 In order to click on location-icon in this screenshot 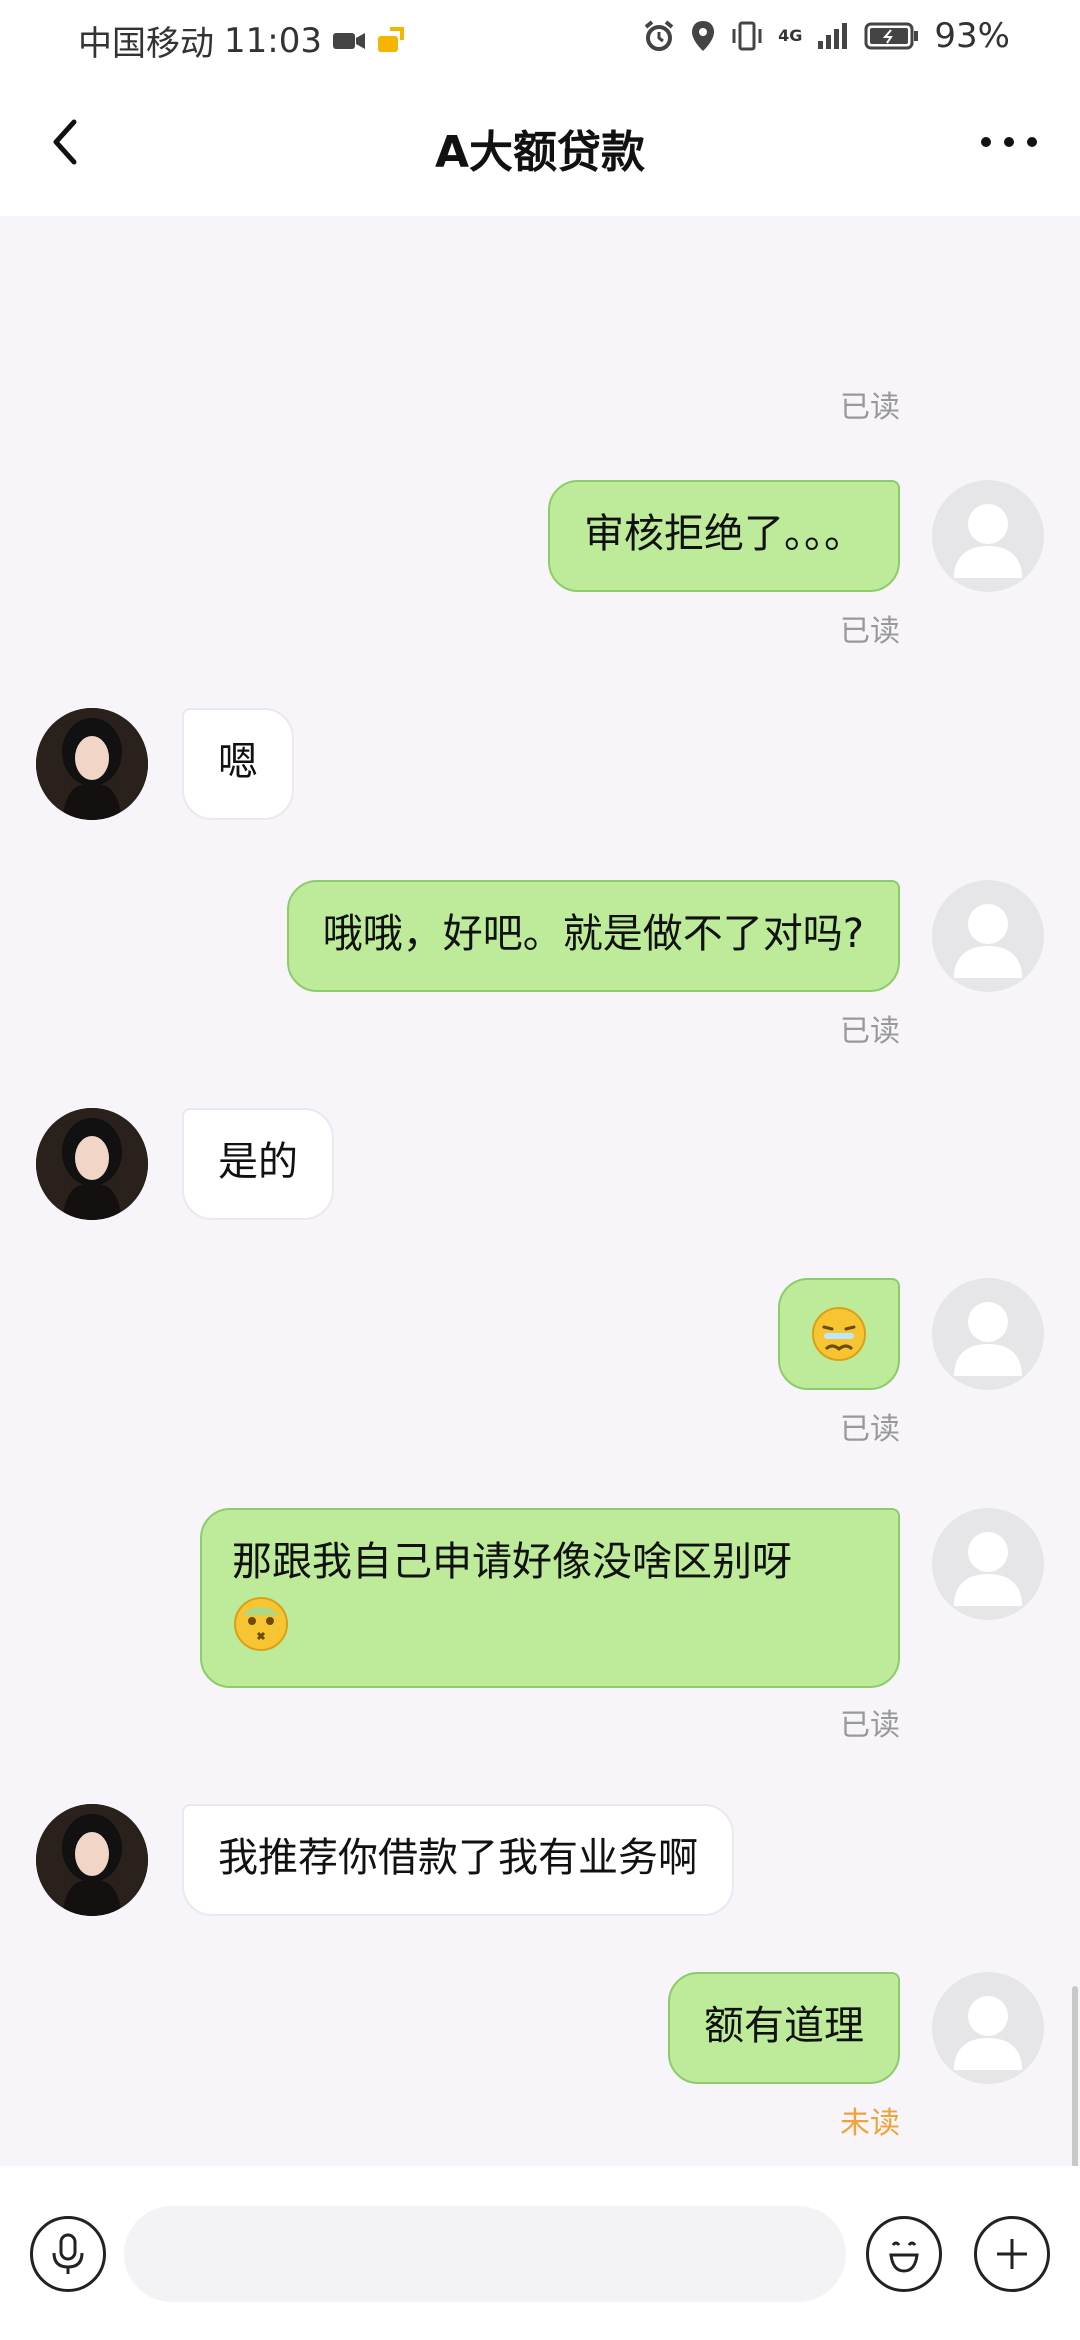, I will do `click(703, 36)`.